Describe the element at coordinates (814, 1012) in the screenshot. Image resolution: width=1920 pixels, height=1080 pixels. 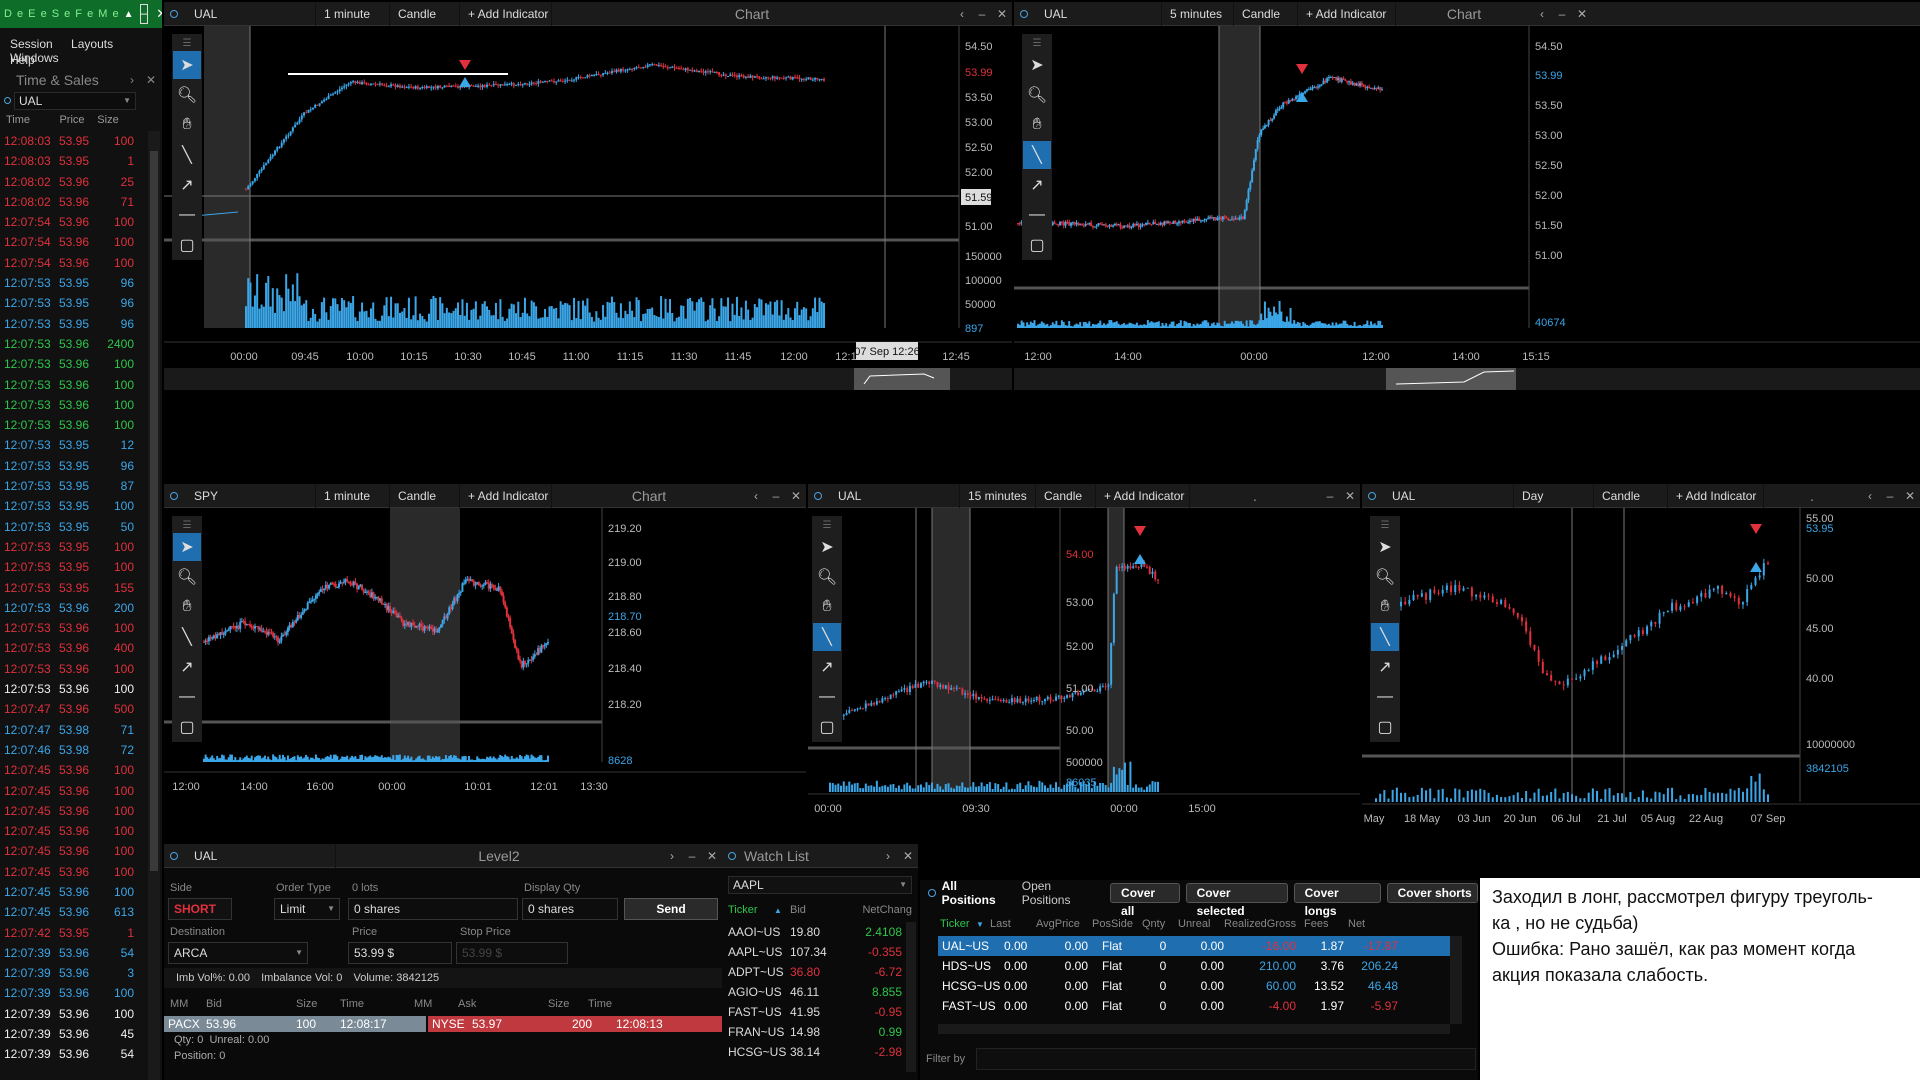
I see `wl-row: FAST~US 41.95 -0.95` at that location.